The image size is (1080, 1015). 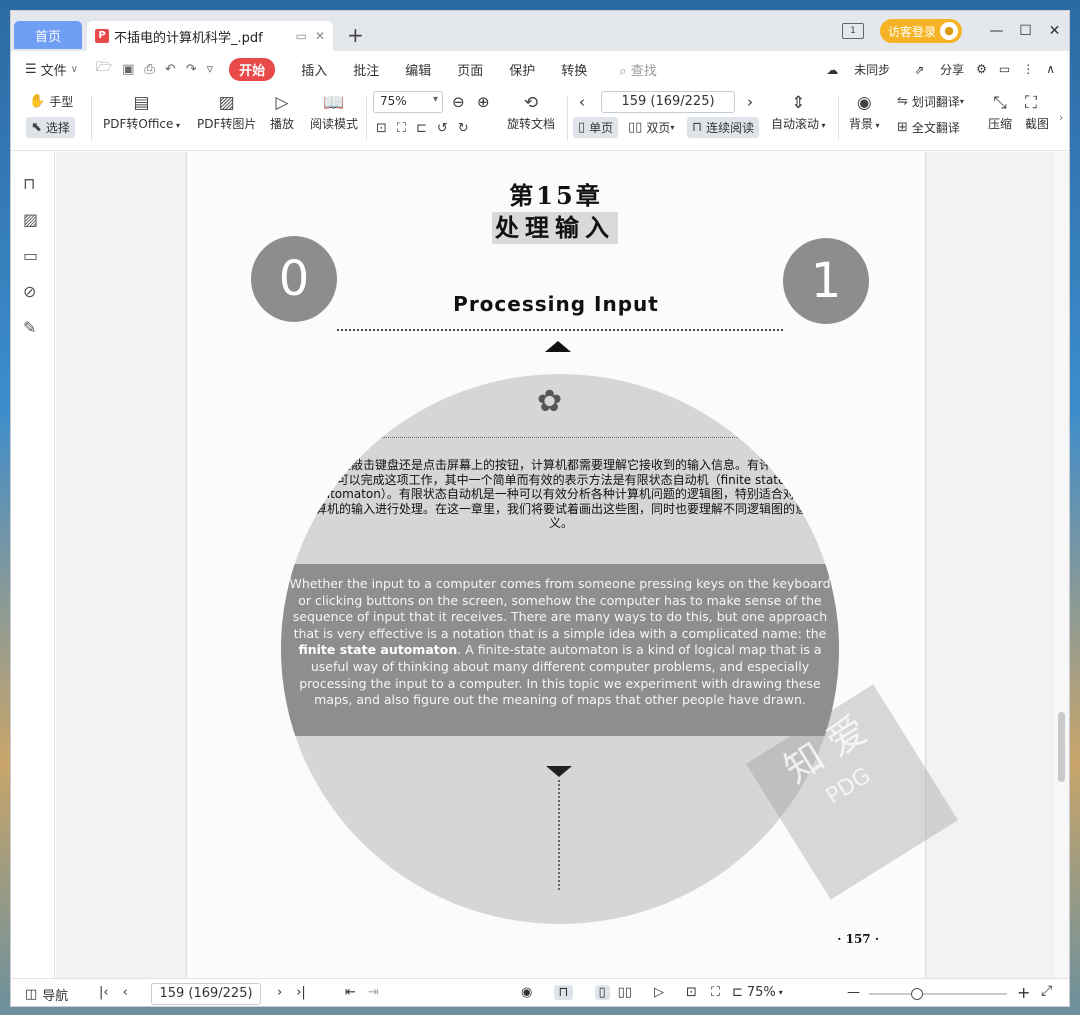 What do you see at coordinates (46, 994) in the screenshot?
I see `navigation-toggle: ◫ 导航` at bounding box center [46, 994].